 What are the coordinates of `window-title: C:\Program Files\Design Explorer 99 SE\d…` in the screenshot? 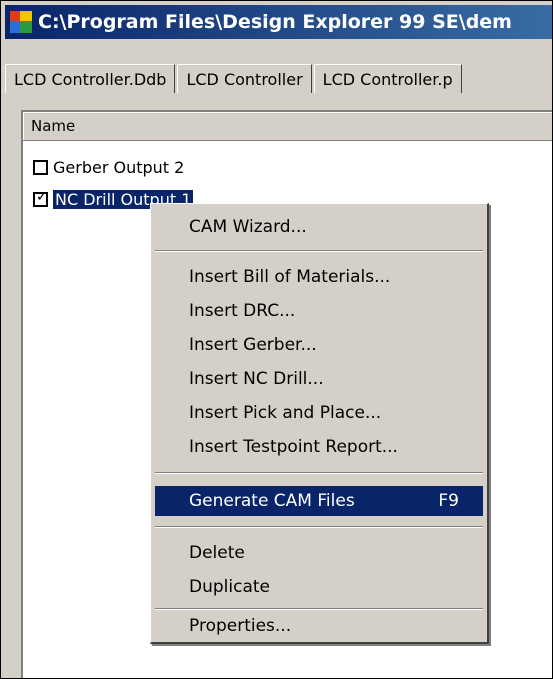 It's located at (275, 22).